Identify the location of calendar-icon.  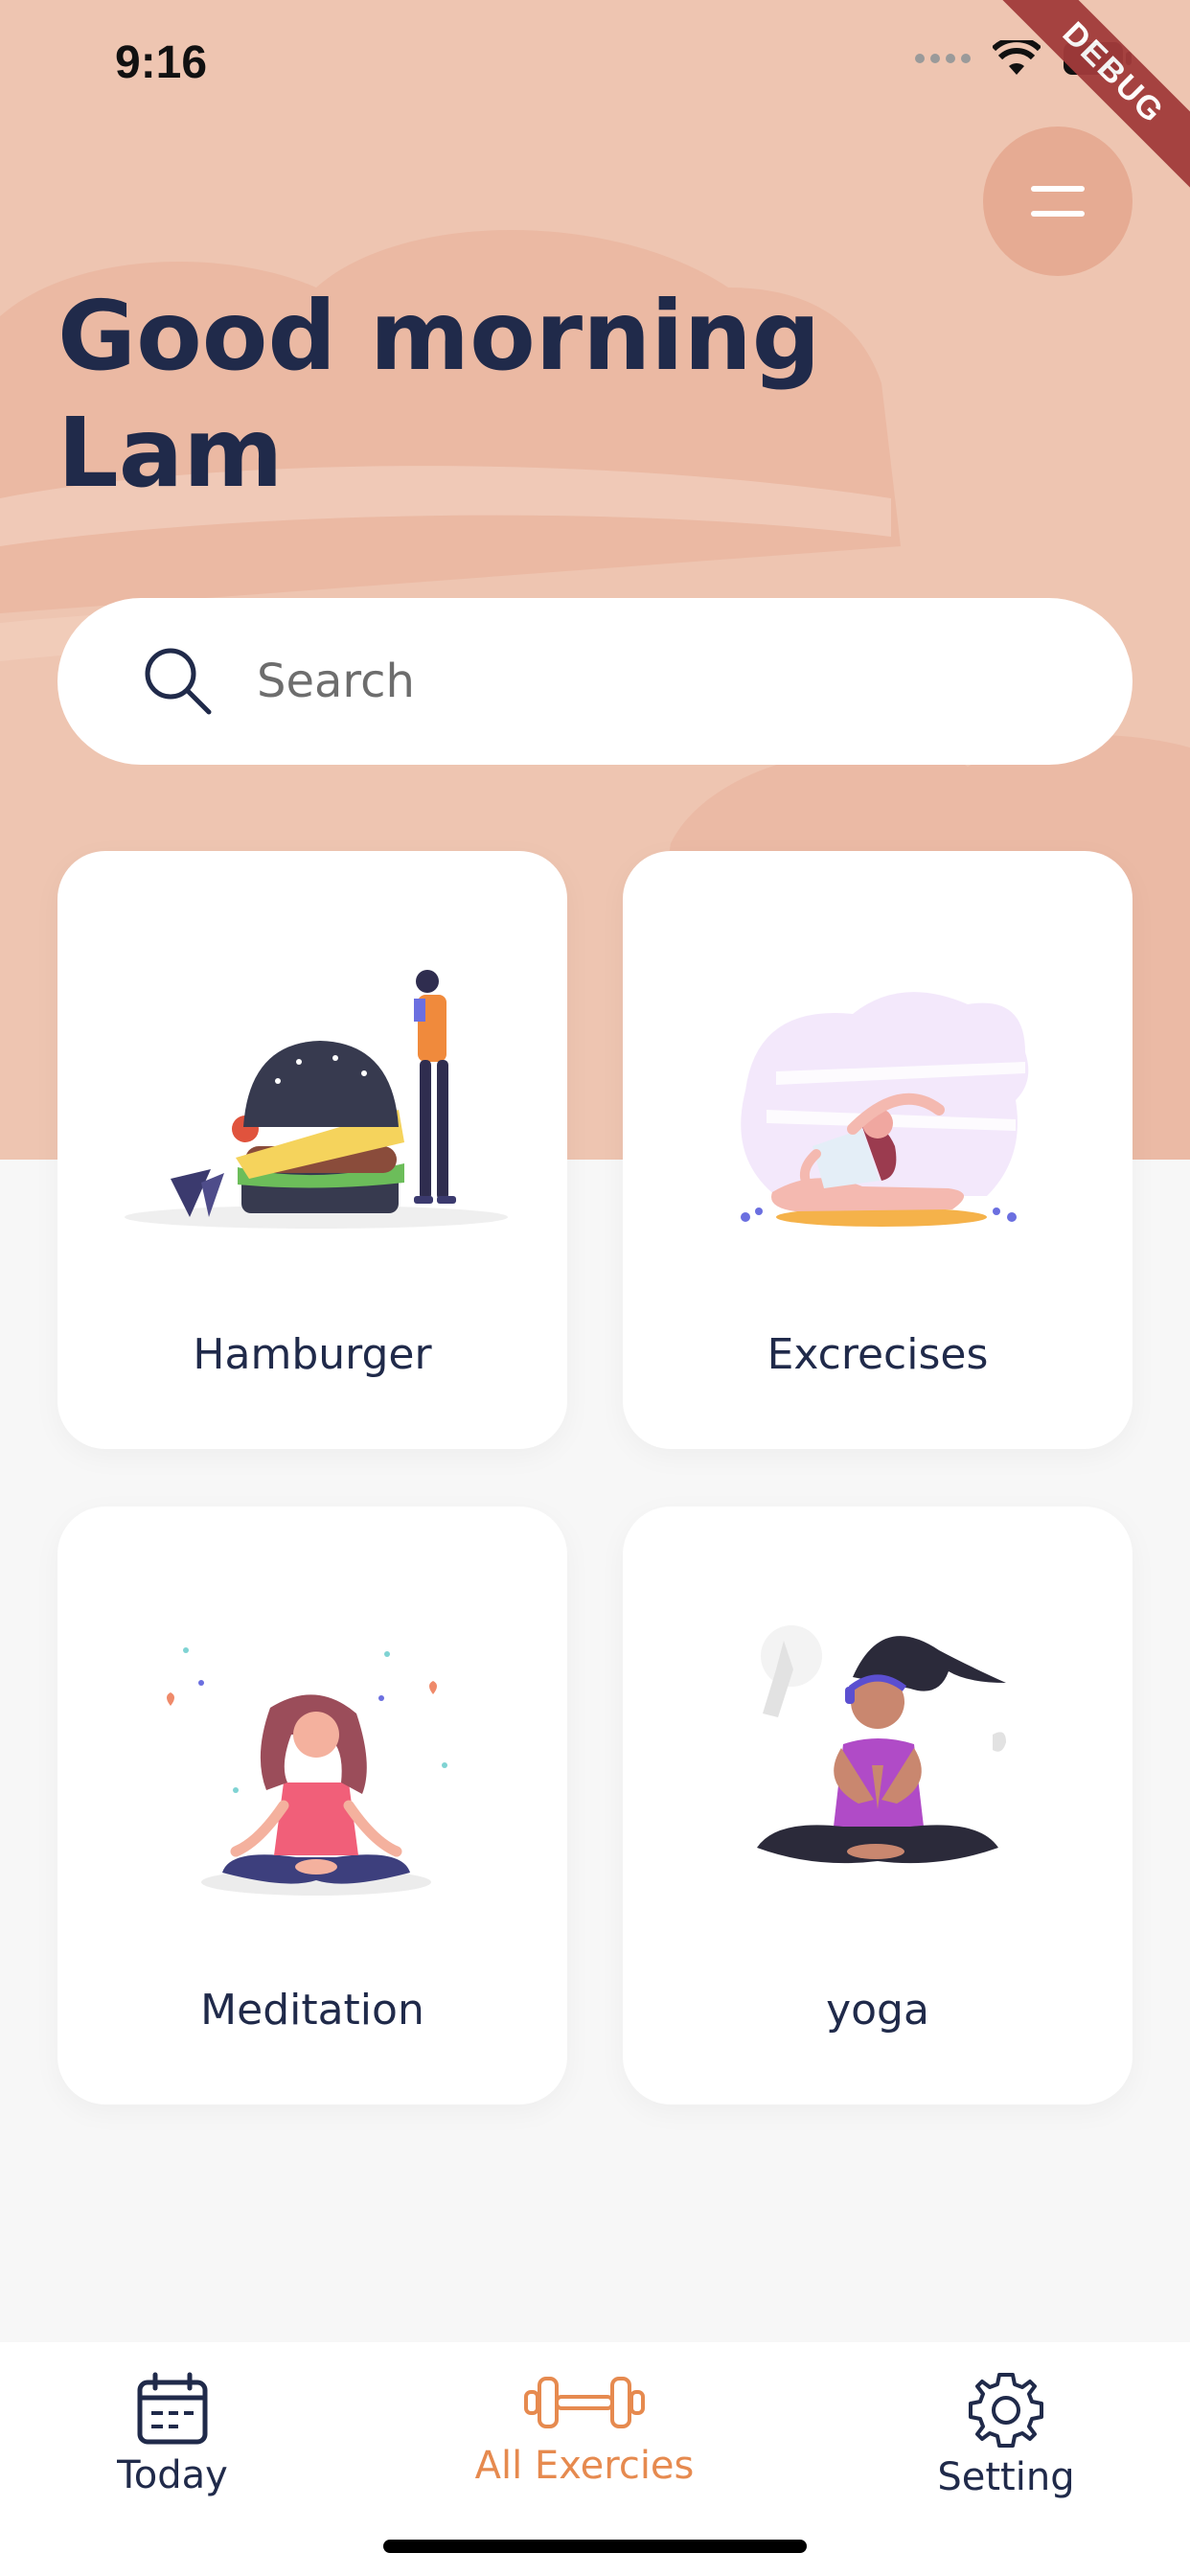
(172, 2408).